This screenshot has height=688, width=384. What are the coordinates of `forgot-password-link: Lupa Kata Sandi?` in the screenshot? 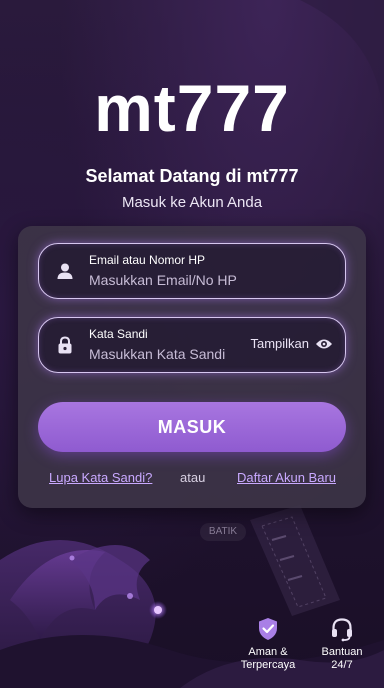 It's located at (100, 477).